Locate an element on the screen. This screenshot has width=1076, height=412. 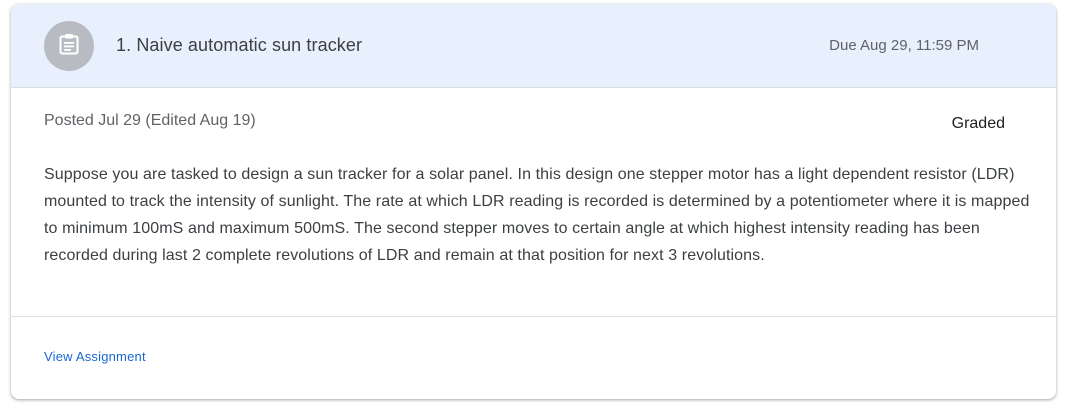
assignment-avatar is located at coordinates (69, 46).